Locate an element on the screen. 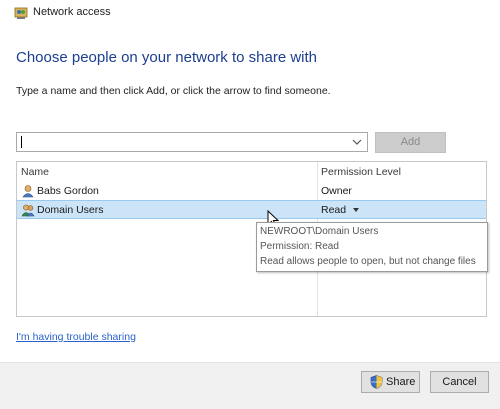 Image resolution: width=500 pixels, height=409 pixels. add-button: Add is located at coordinates (410, 142).